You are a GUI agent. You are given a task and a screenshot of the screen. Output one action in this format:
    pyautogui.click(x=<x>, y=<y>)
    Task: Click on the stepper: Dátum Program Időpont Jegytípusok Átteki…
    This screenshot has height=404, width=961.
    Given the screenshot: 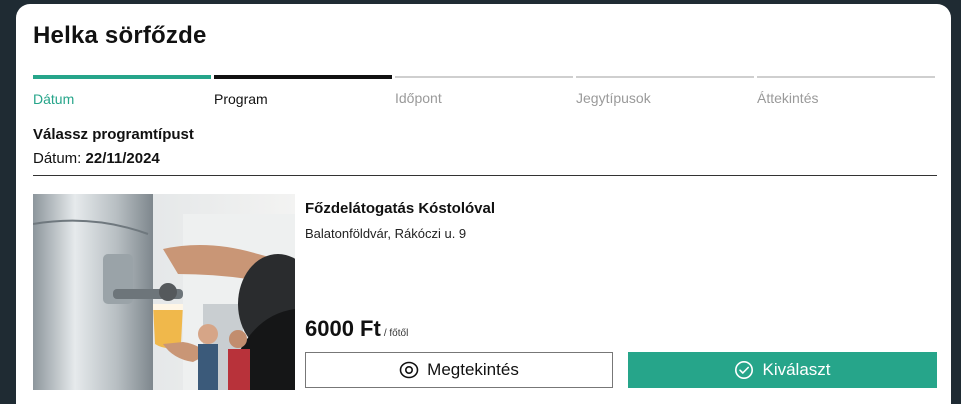 What is the action you would take?
    pyautogui.click(x=484, y=91)
    